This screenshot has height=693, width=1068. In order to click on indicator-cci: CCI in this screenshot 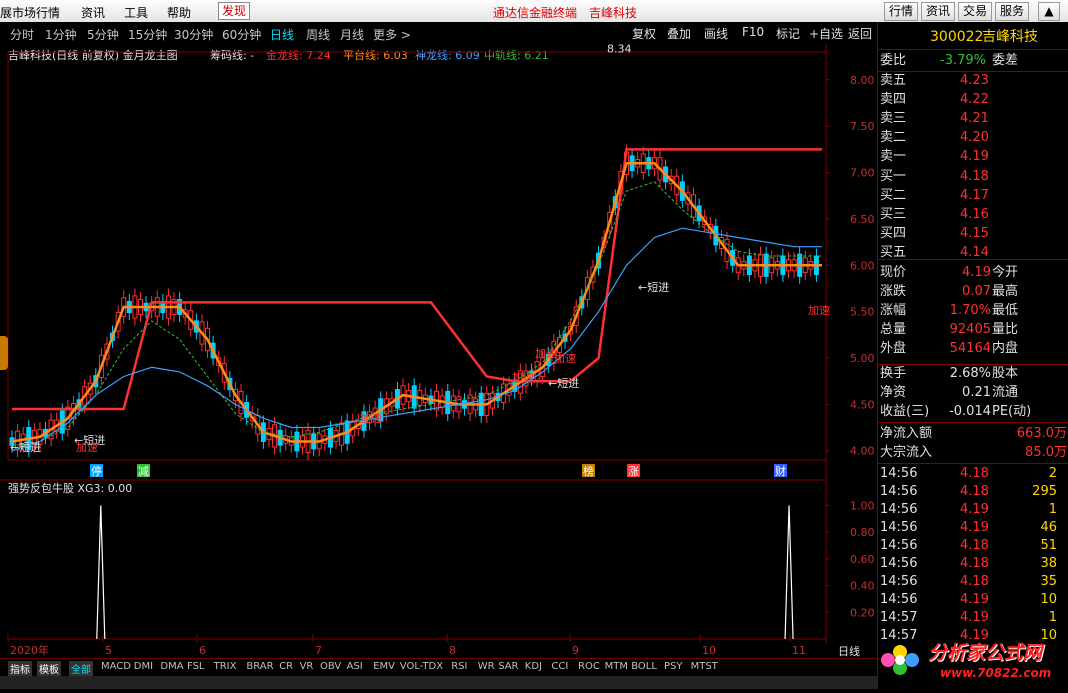, I will do `click(559, 666)`.